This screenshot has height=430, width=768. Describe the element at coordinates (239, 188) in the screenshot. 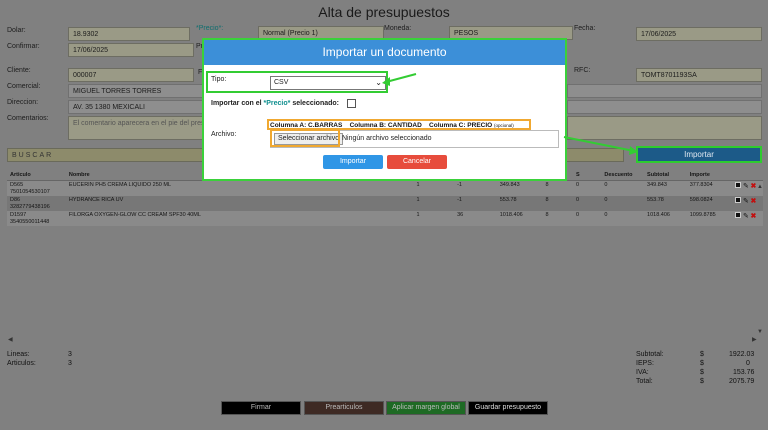

I see `cell-nombre: EUCERIN PH5 CREMA LIQUIDO 250 ML` at that location.